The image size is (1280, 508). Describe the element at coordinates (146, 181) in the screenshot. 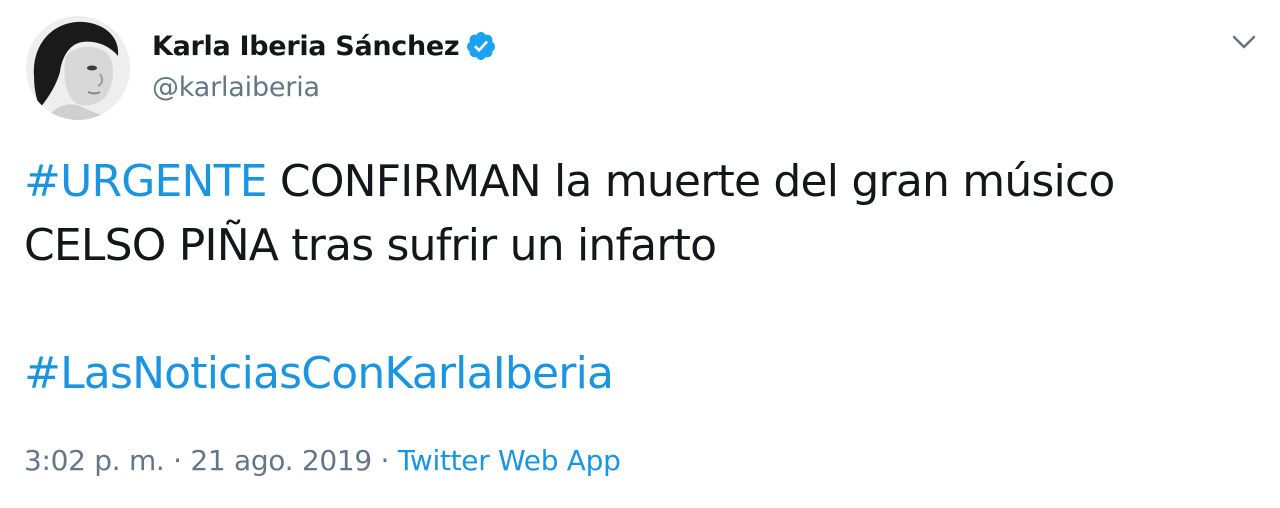

I see `hashtag-urgente-link: #URGENTE` at that location.